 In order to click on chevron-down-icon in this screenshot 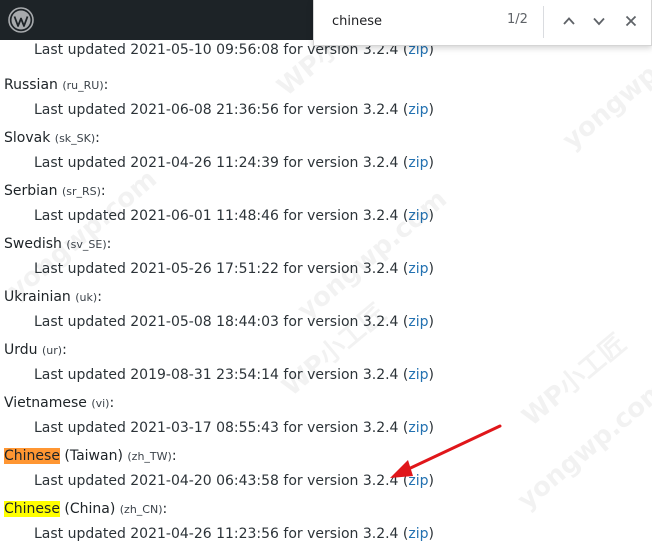, I will do `click(599, 21)`.